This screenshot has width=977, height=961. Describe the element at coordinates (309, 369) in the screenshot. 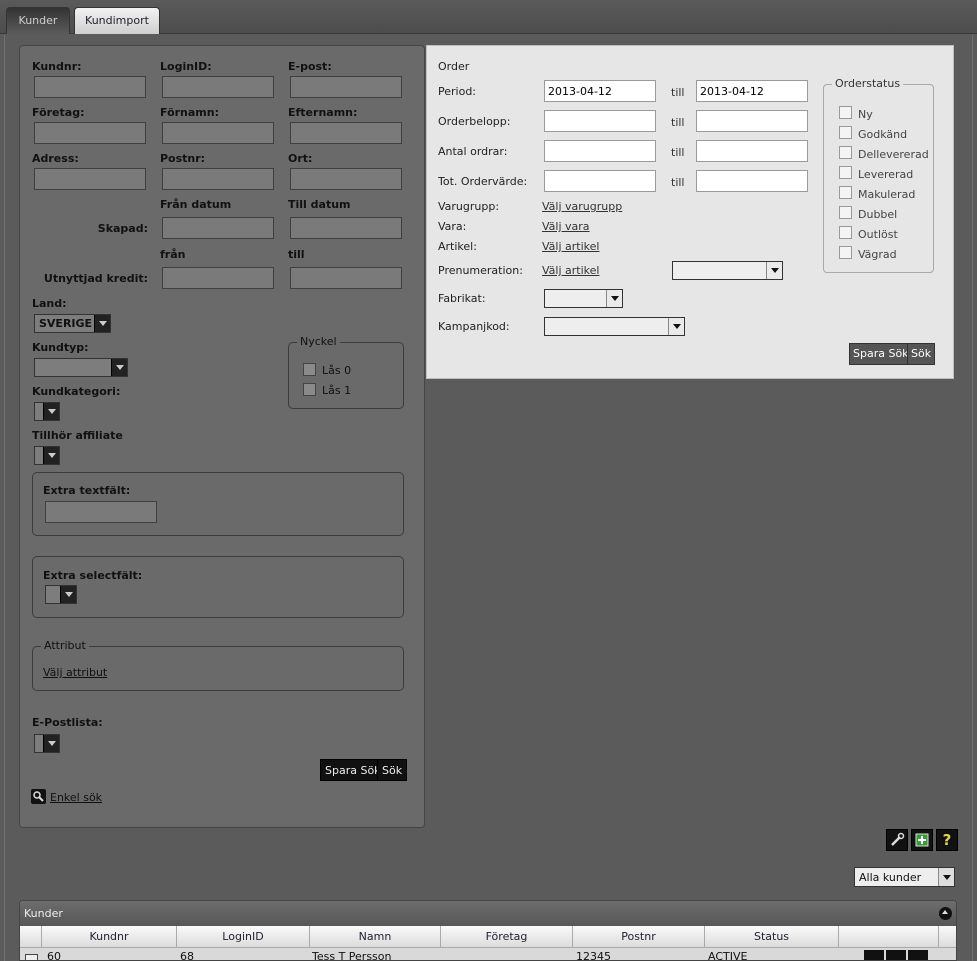

I see `las0-checkbox` at that location.